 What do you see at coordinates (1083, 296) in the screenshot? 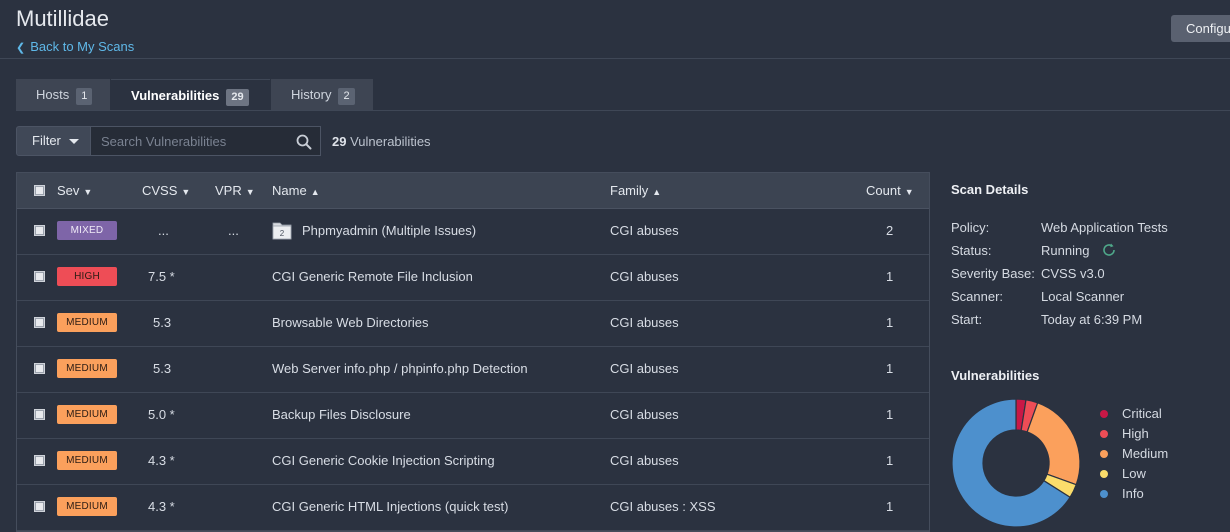
I see `detail-value-scanner: Local Scanner` at bounding box center [1083, 296].